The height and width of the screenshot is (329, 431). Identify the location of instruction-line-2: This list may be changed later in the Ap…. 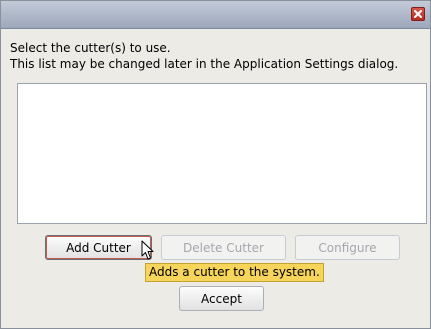
(204, 64).